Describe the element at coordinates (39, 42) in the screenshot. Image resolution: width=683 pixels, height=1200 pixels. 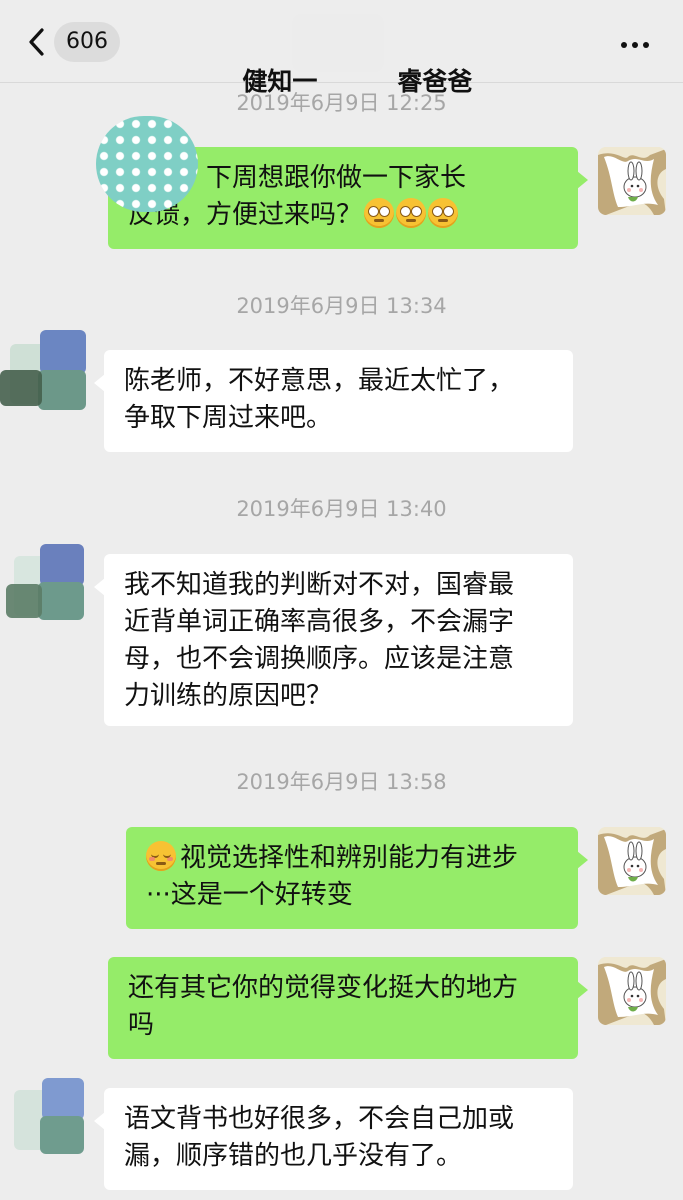
I see `back-arrow-icon` at that location.